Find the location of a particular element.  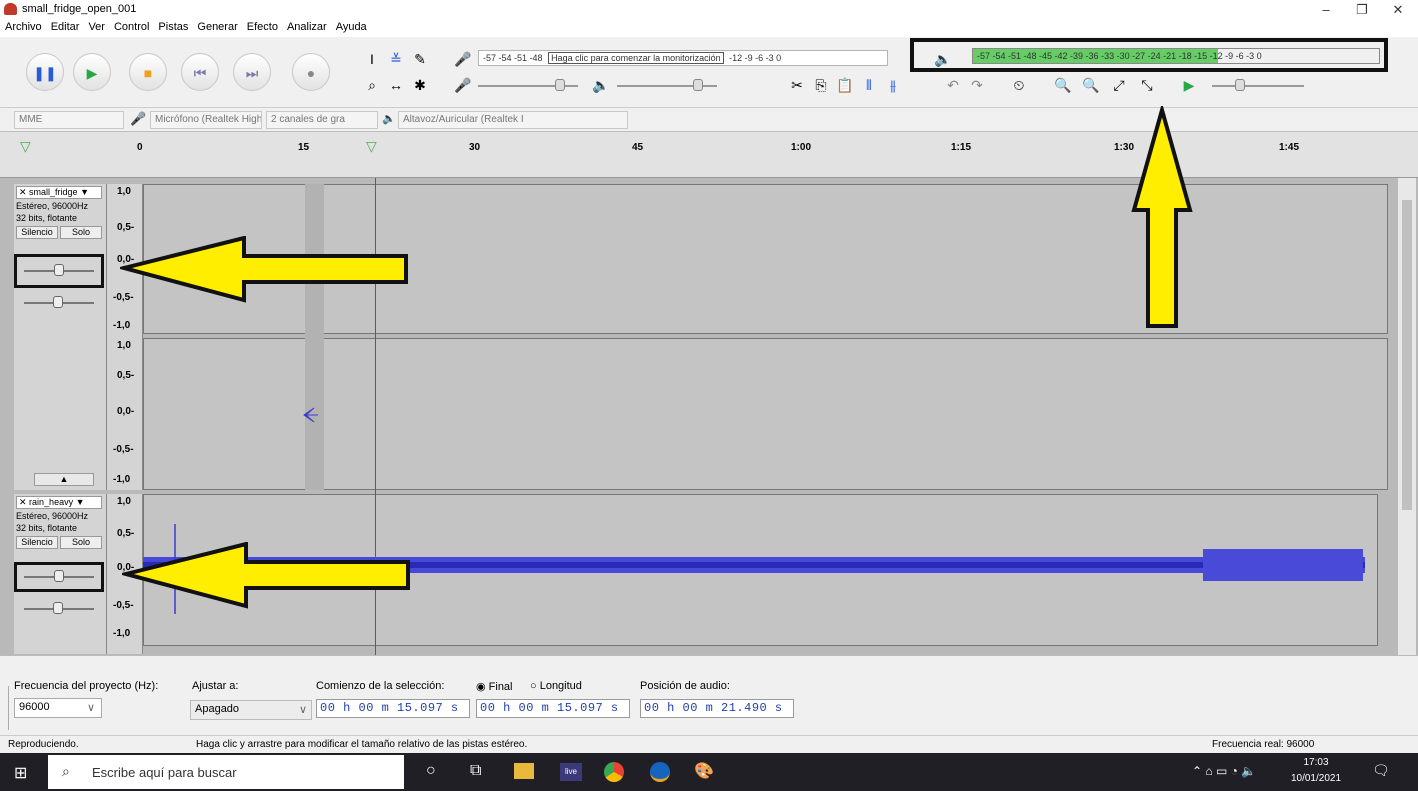

pause-button: ❚❚ is located at coordinates (45, 72).